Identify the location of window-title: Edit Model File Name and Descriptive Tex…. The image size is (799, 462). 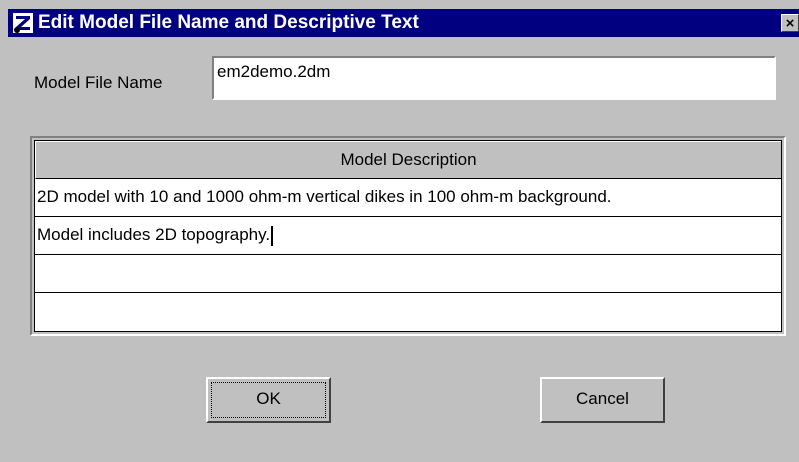
(228, 22).